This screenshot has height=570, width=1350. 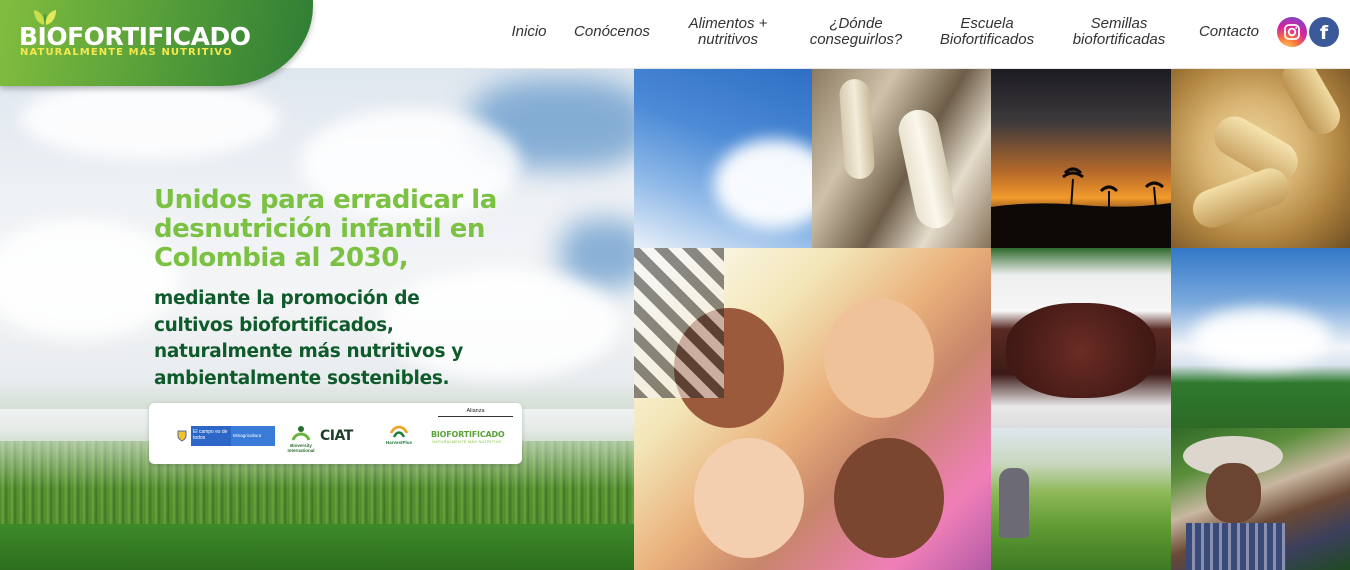 I want to click on photo-farmer-in-field, so click(x=1081, y=499).